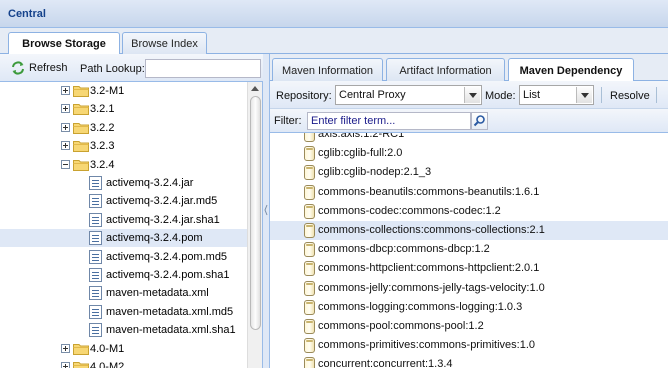 This screenshot has height=368, width=668. I want to click on scroll-up-arrow-icon, so click(255, 88).